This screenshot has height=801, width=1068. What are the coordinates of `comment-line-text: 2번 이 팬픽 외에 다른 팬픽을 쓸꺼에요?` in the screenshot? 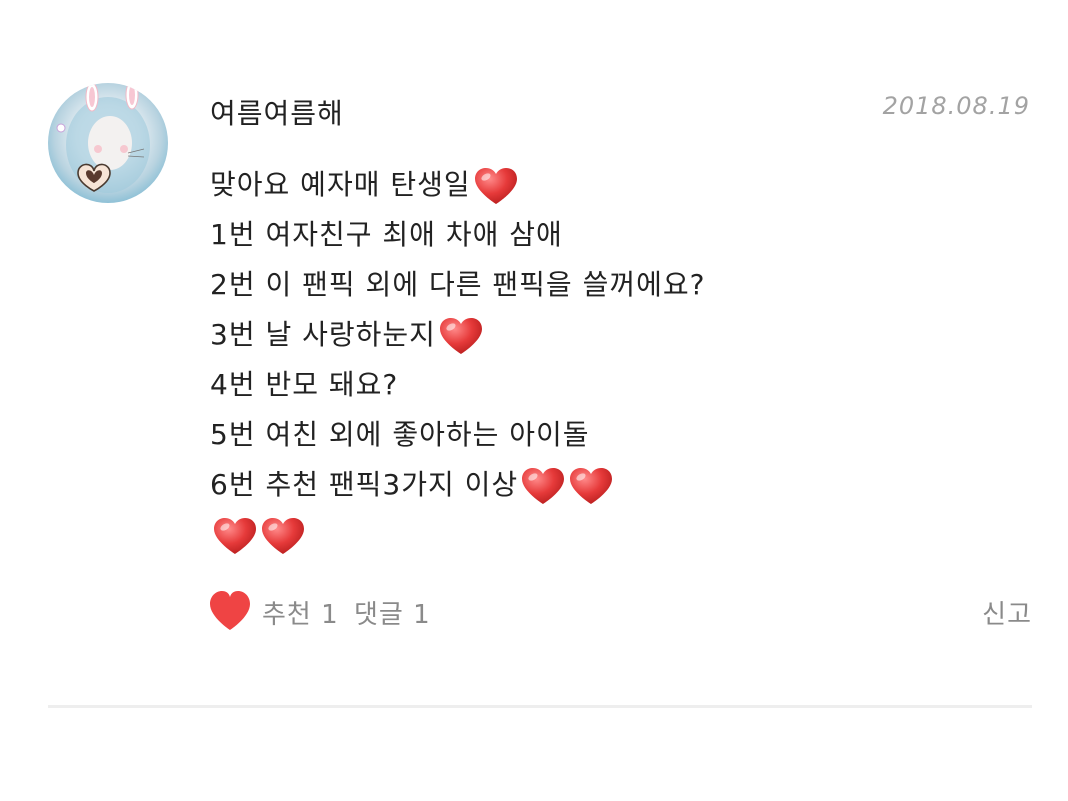 It's located at (458, 284).